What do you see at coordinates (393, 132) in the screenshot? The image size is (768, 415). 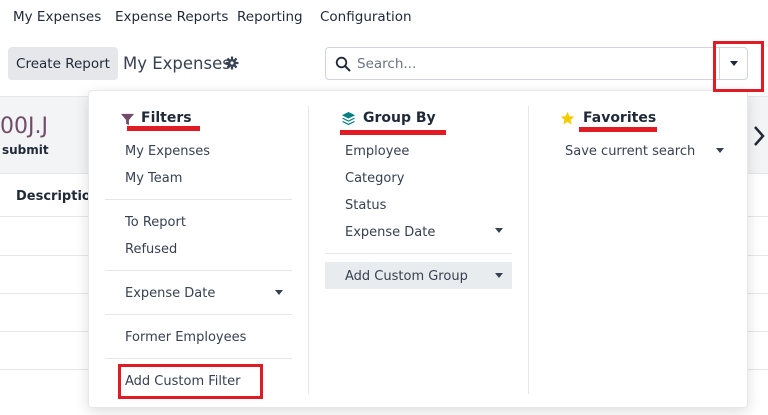 I see `annotation-underline-groupby` at bounding box center [393, 132].